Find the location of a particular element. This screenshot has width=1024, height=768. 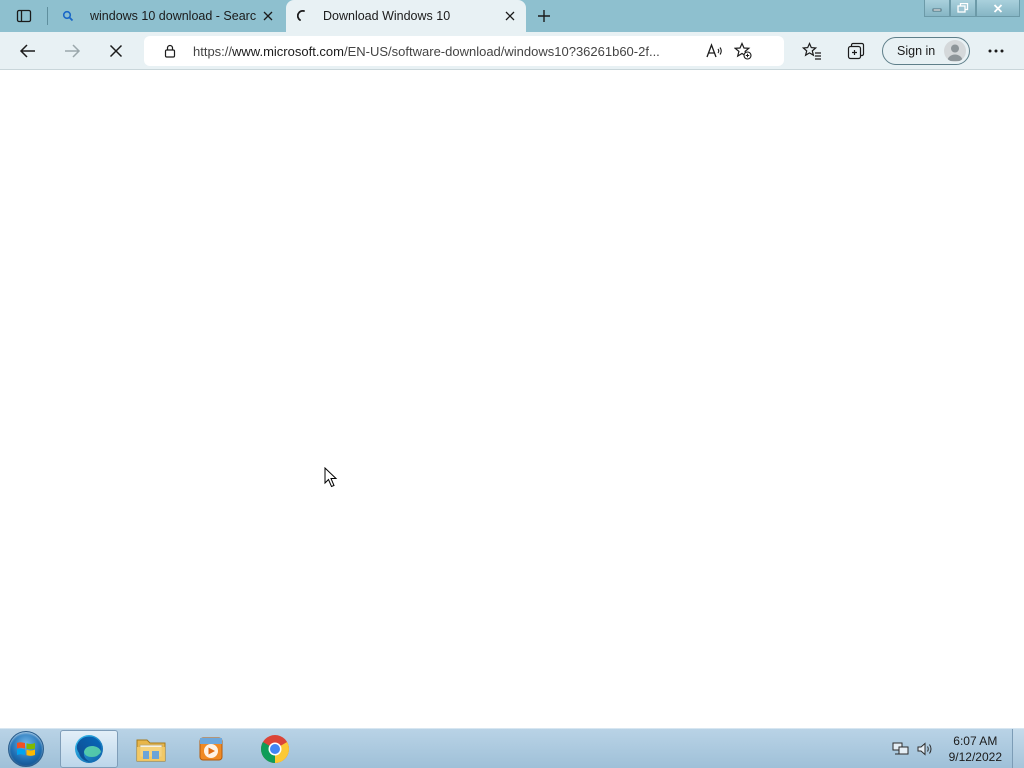

read-aloud-icon is located at coordinates (714, 50).